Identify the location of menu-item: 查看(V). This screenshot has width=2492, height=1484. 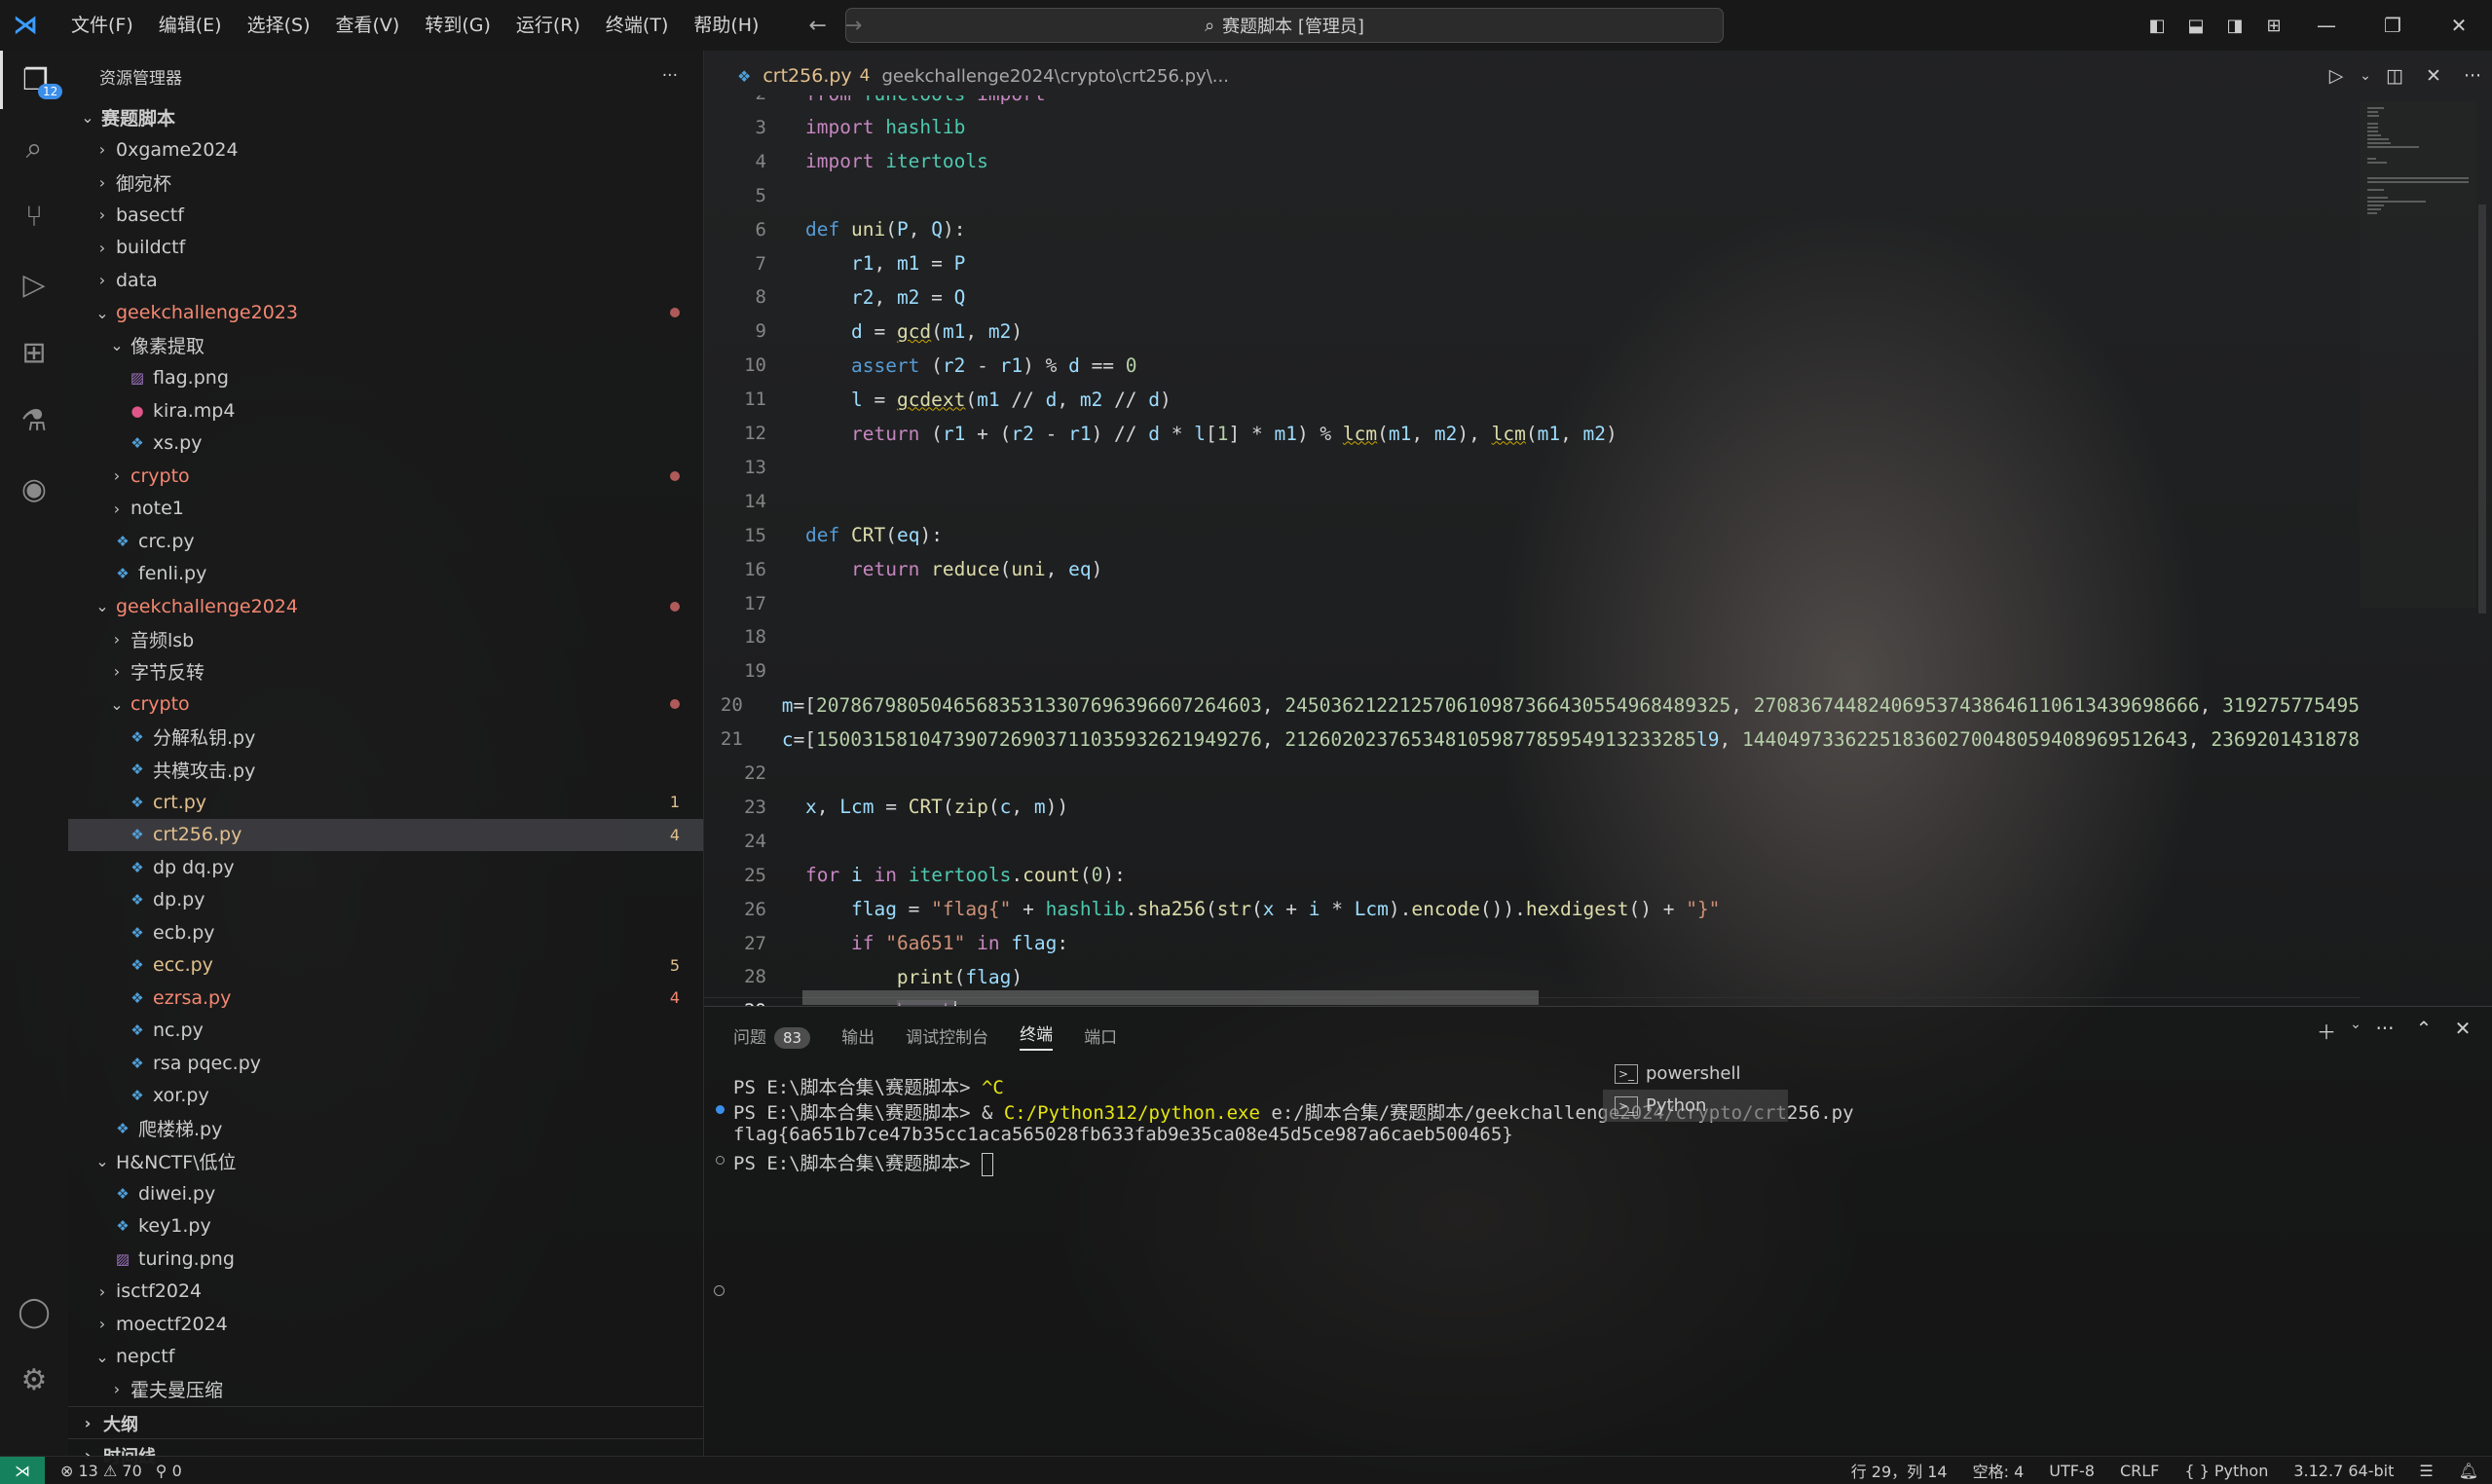
(368, 25).